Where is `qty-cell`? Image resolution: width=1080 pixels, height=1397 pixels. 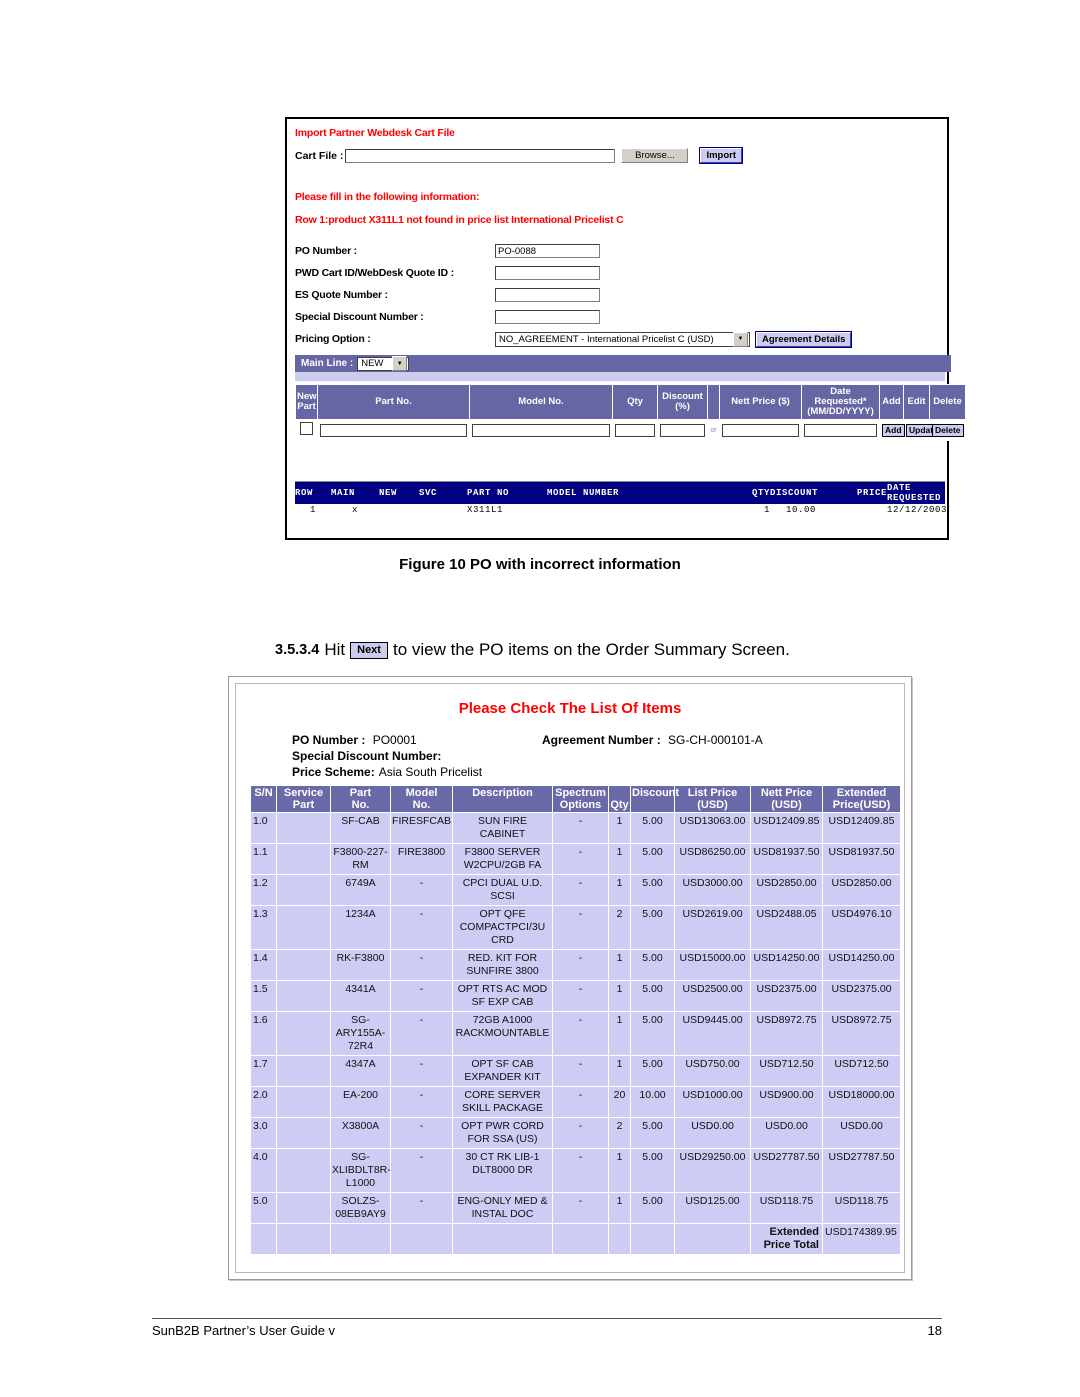
qty-cell is located at coordinates (635, 430).